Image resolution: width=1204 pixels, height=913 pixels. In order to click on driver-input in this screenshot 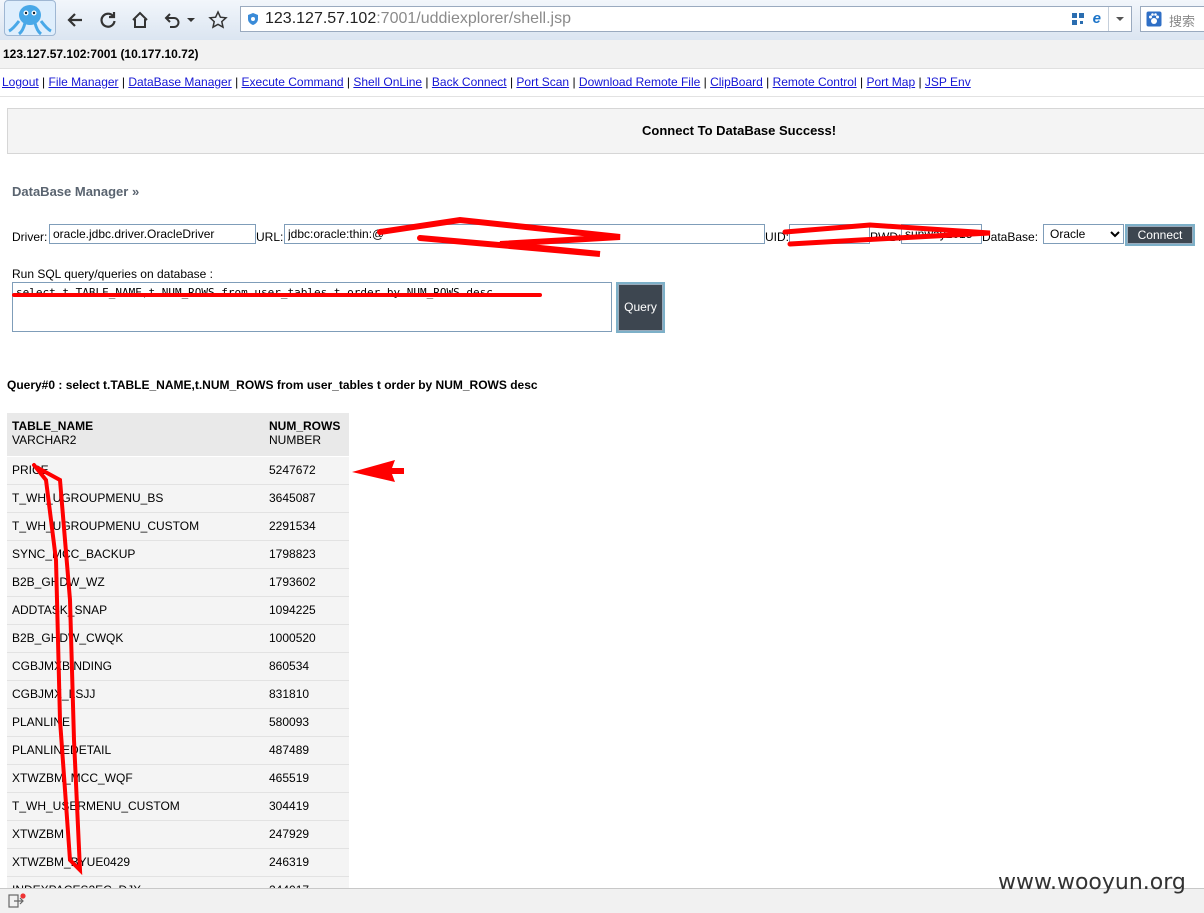, I will do `click(152, 234)`.